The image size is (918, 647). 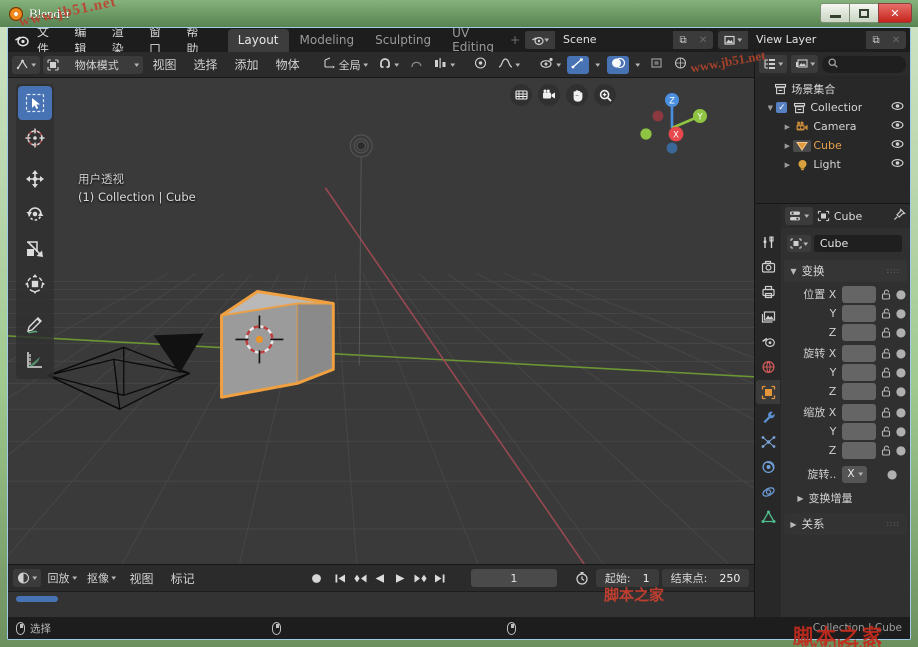 I want to click on delta-transform-panel-header: ▶ 变换增量, so click(x=845, y=498).